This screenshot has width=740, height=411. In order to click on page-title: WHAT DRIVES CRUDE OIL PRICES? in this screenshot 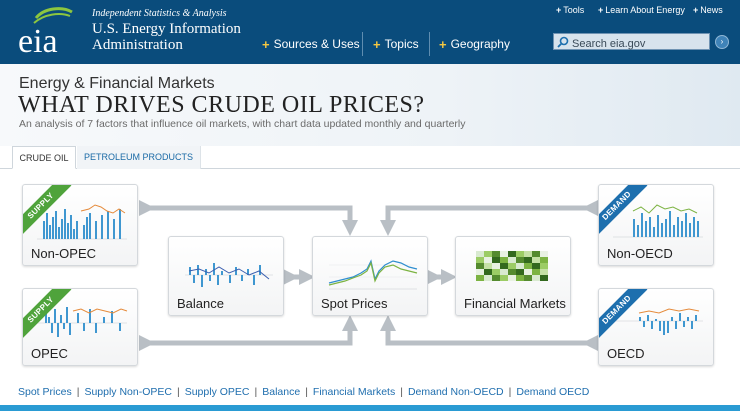, I will do `click(221, 105)`.